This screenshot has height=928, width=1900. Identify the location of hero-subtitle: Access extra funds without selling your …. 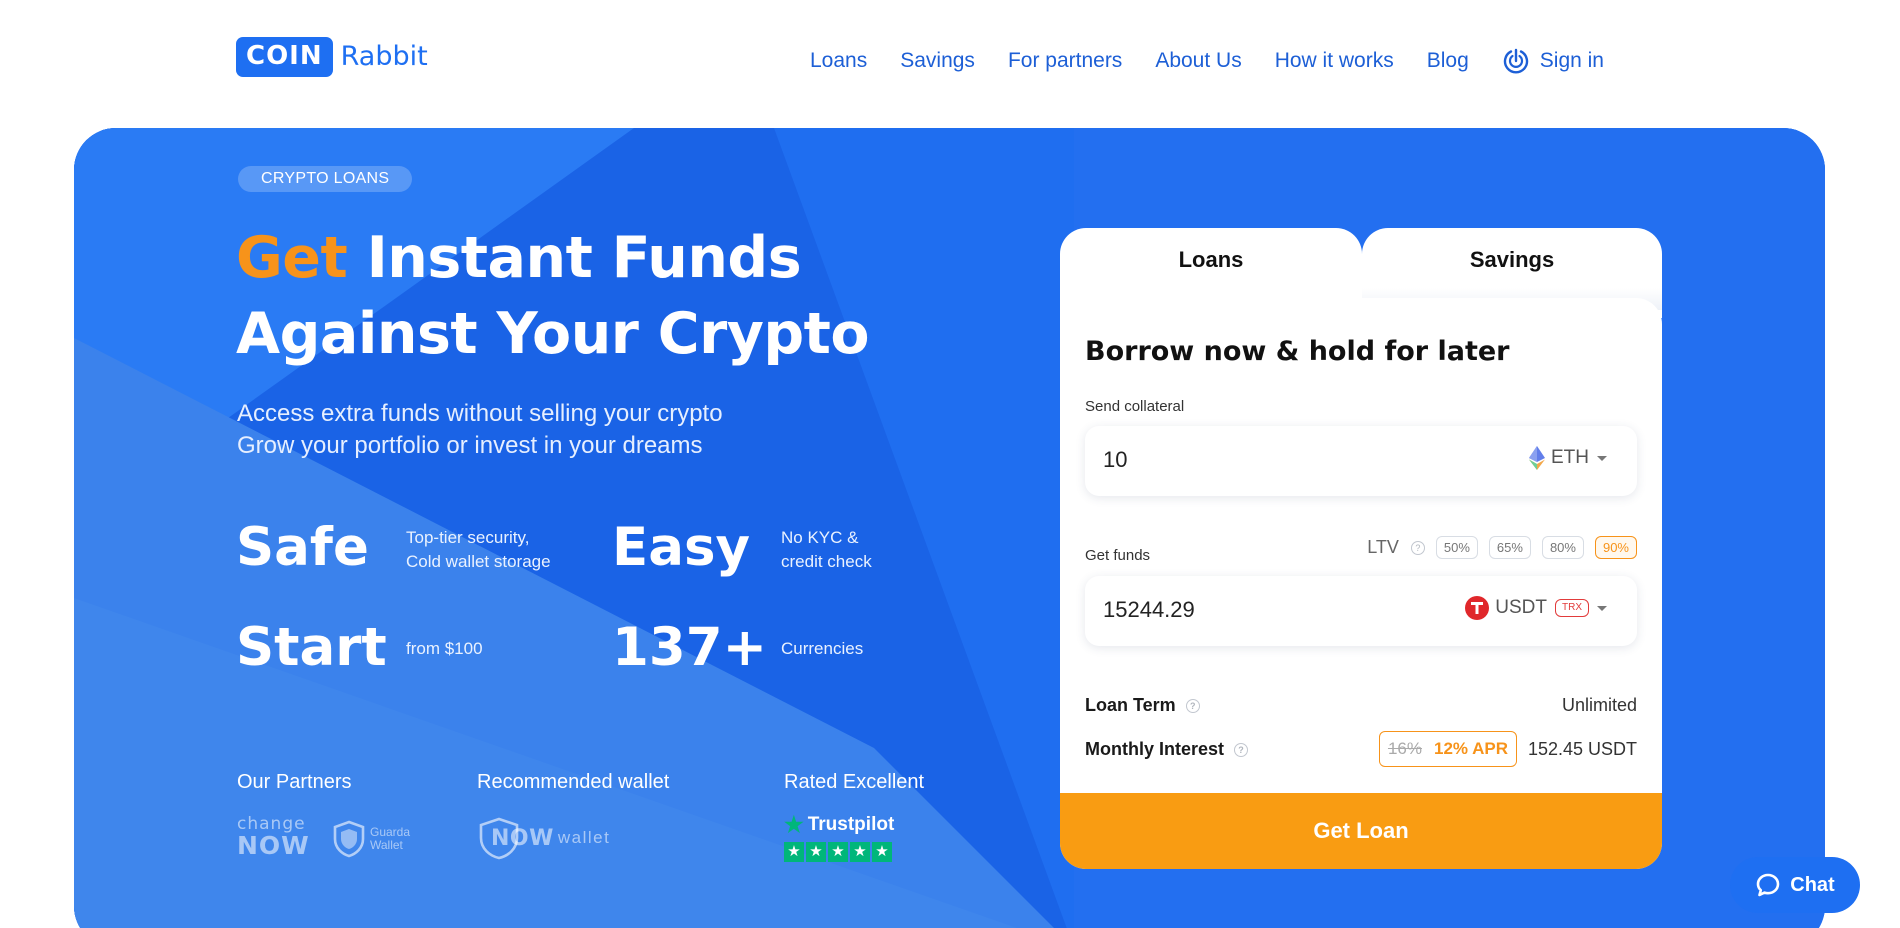
(480, 430).